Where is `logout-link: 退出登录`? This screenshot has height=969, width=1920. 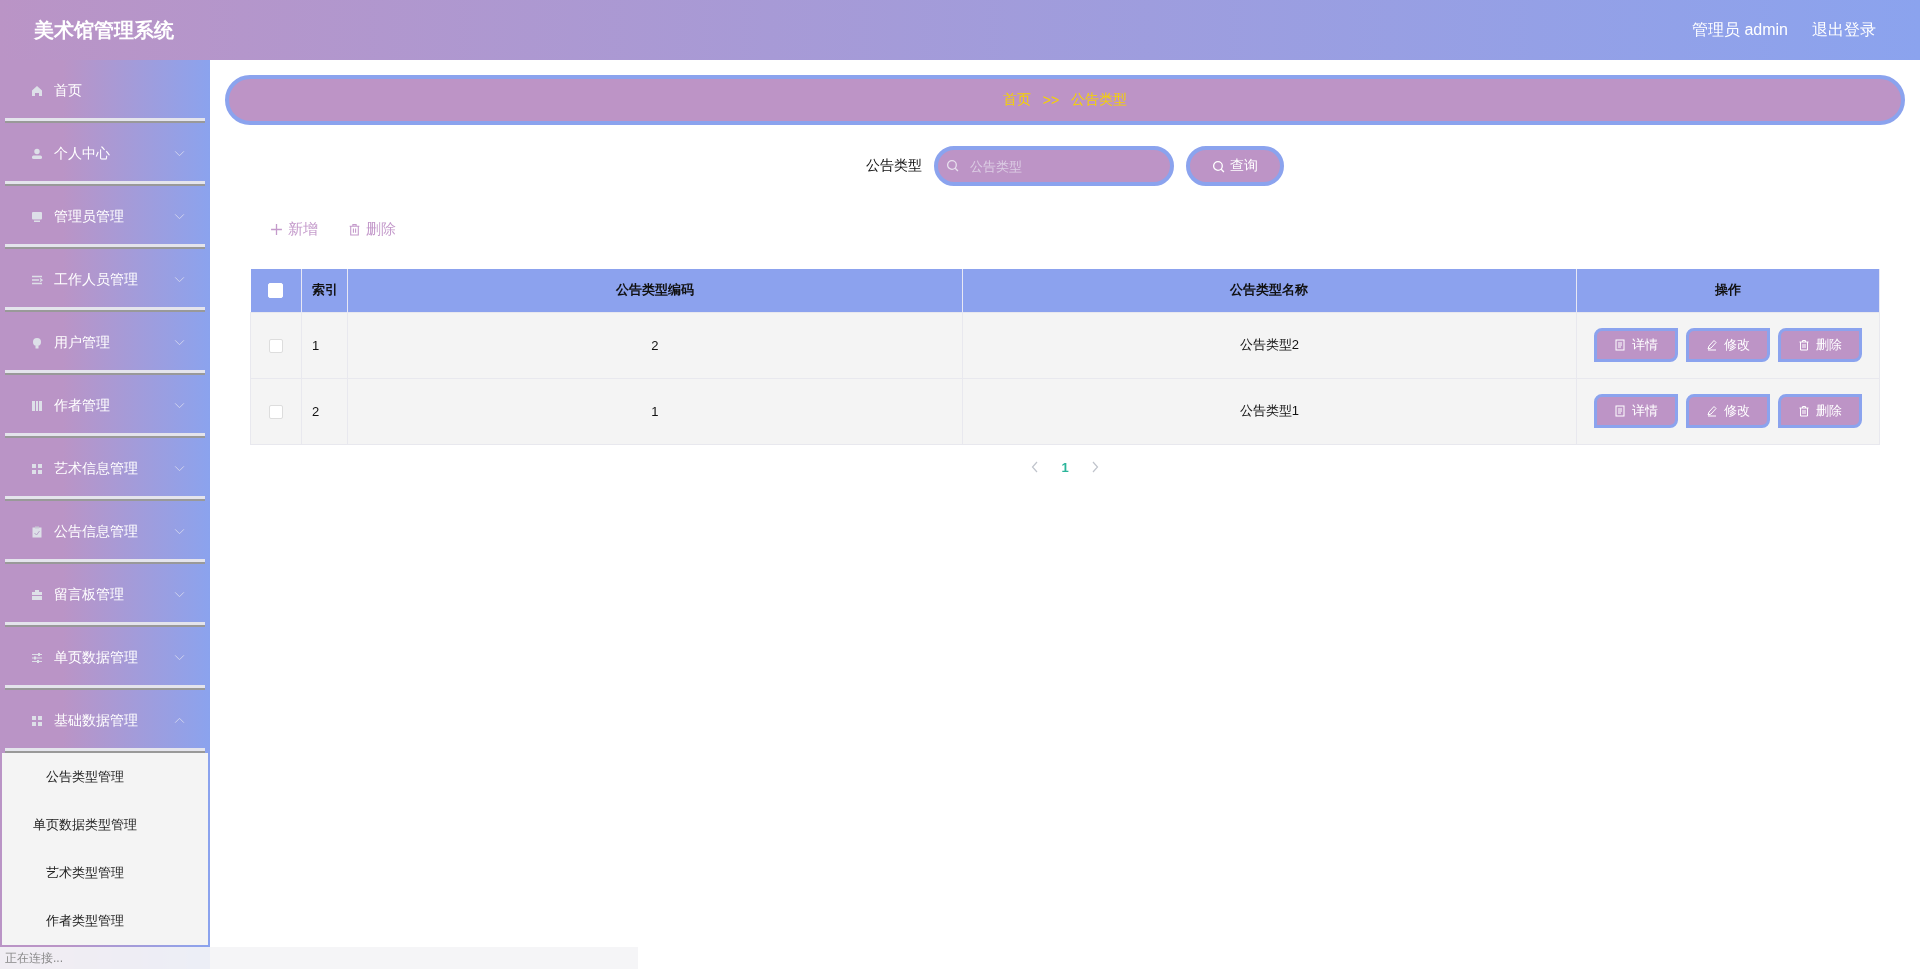
logout-link: 退出登录 is located at coordinates (1844, 30).